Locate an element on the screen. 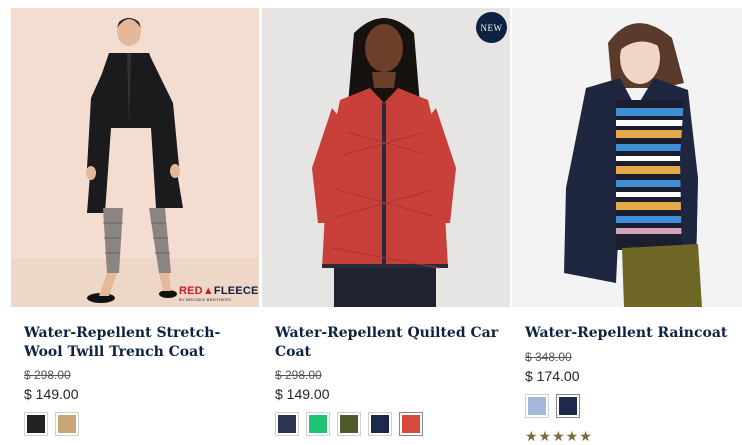  swatch-green is located at coordinates (318, 424).